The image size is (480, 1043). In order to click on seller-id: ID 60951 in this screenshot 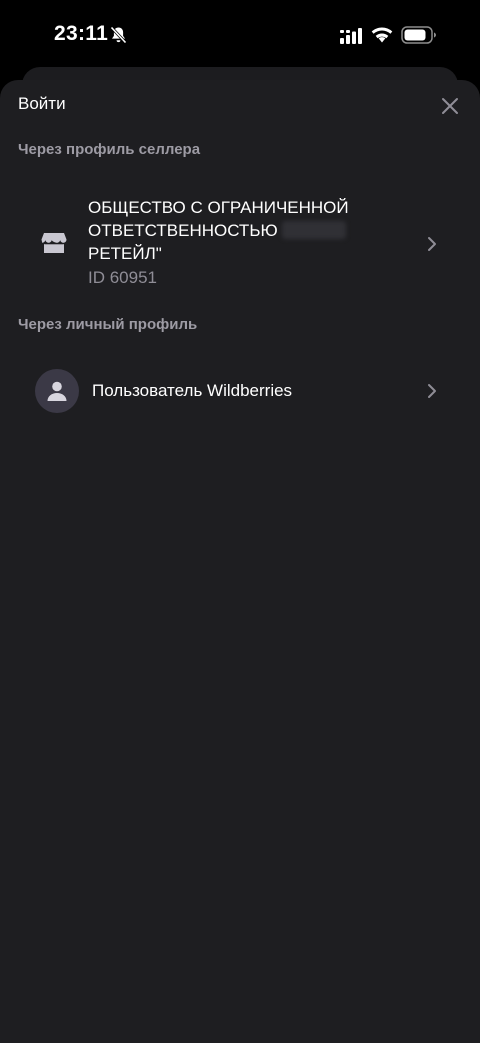, I will do `click(122, 277)`.